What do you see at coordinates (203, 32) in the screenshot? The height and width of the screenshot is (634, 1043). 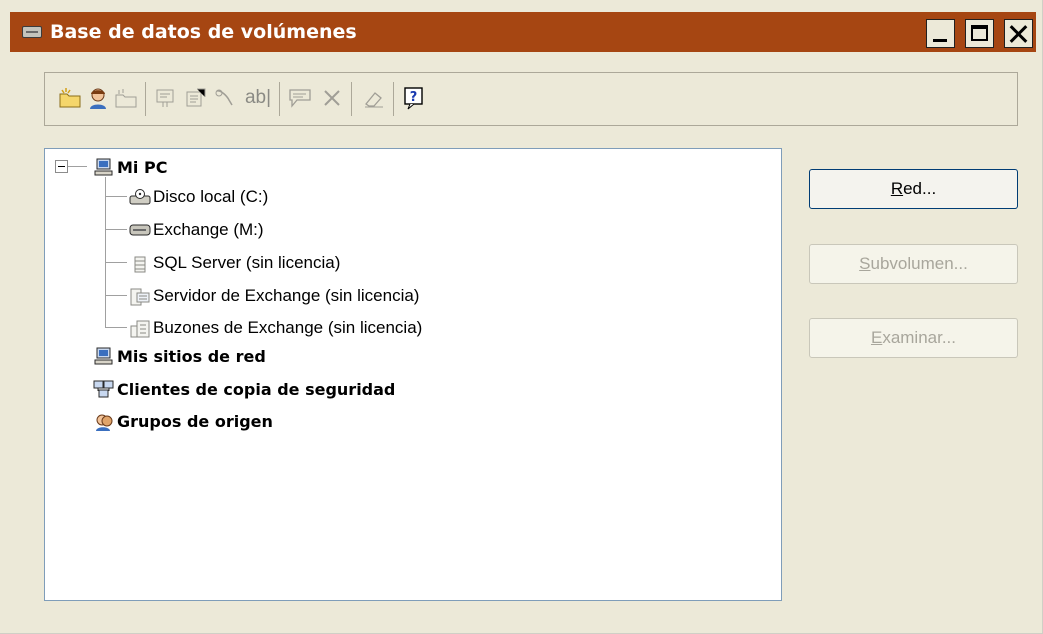 I see `window-title: Base de datos de volúmenes` at bounding box center [203, 32].